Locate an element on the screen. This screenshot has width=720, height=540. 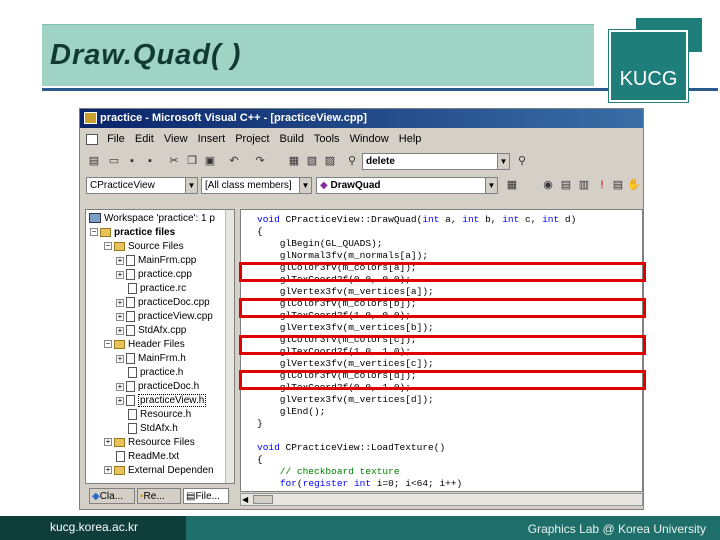
code-line: glNormal3fv(m_normals[a]); is located at coordinates (343, 255).